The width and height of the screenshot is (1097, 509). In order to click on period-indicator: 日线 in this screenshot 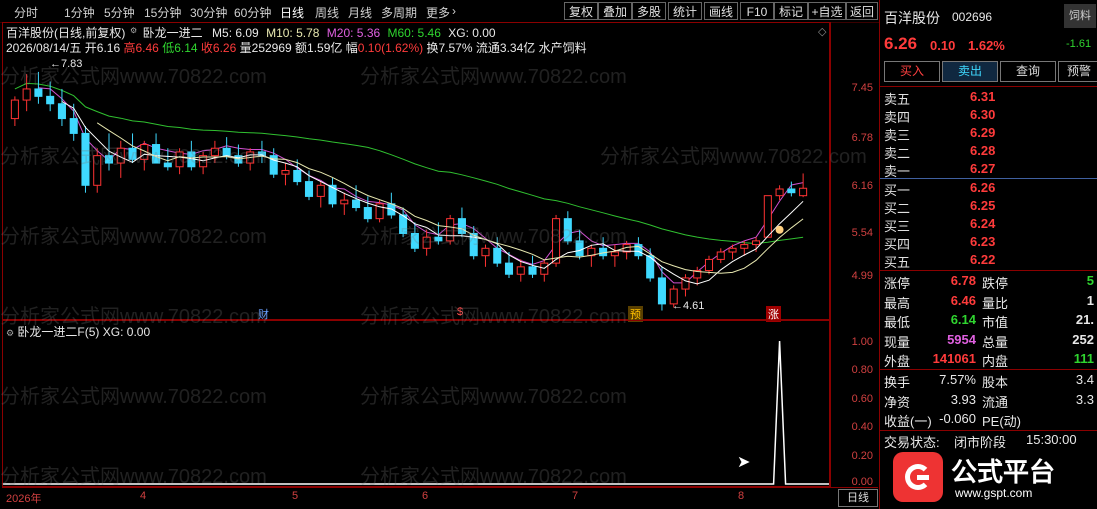, I will do `click(858, 498)`.